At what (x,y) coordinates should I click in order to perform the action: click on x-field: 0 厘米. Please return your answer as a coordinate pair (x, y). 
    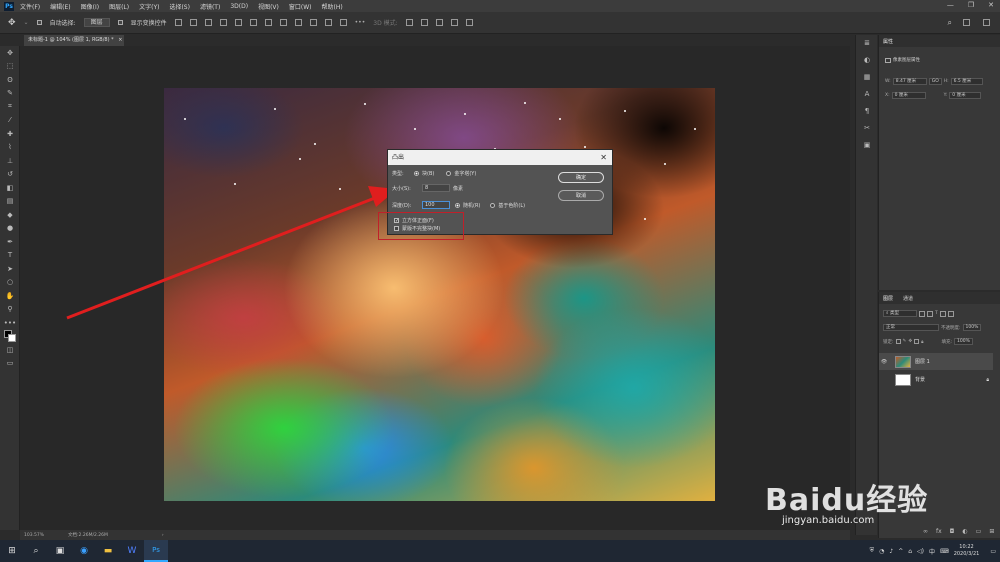
    Looking at the image, I should click on (908, 95).